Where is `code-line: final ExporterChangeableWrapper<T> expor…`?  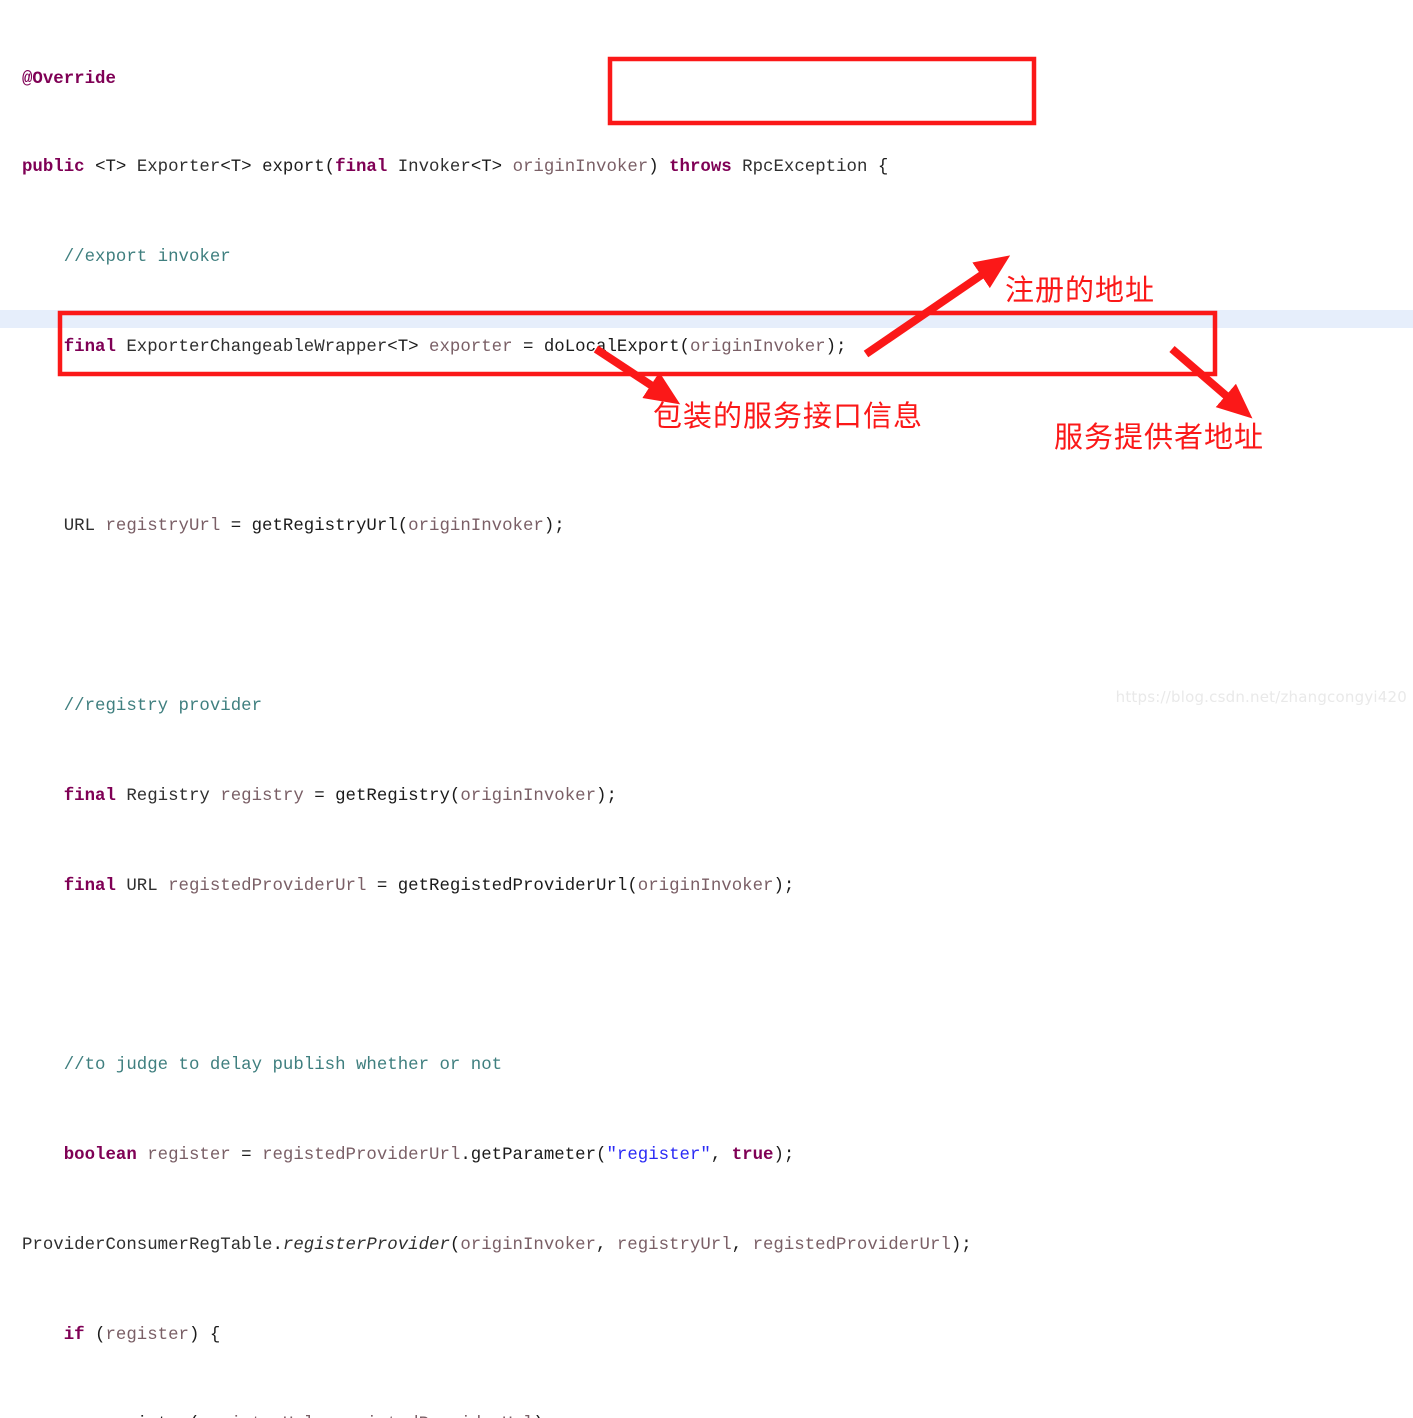
code-line: final ExporterChangeableWrapper<T> expor… is located at coordinates (455, 347).